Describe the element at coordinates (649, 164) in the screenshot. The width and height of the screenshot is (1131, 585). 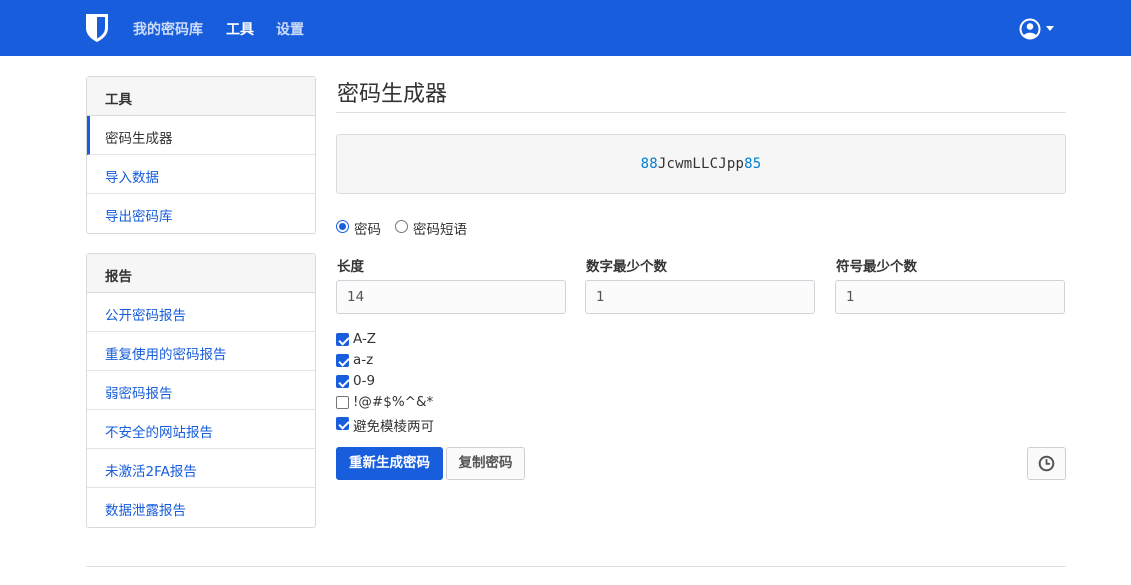
I see `password-segment-number: 88` at that location.